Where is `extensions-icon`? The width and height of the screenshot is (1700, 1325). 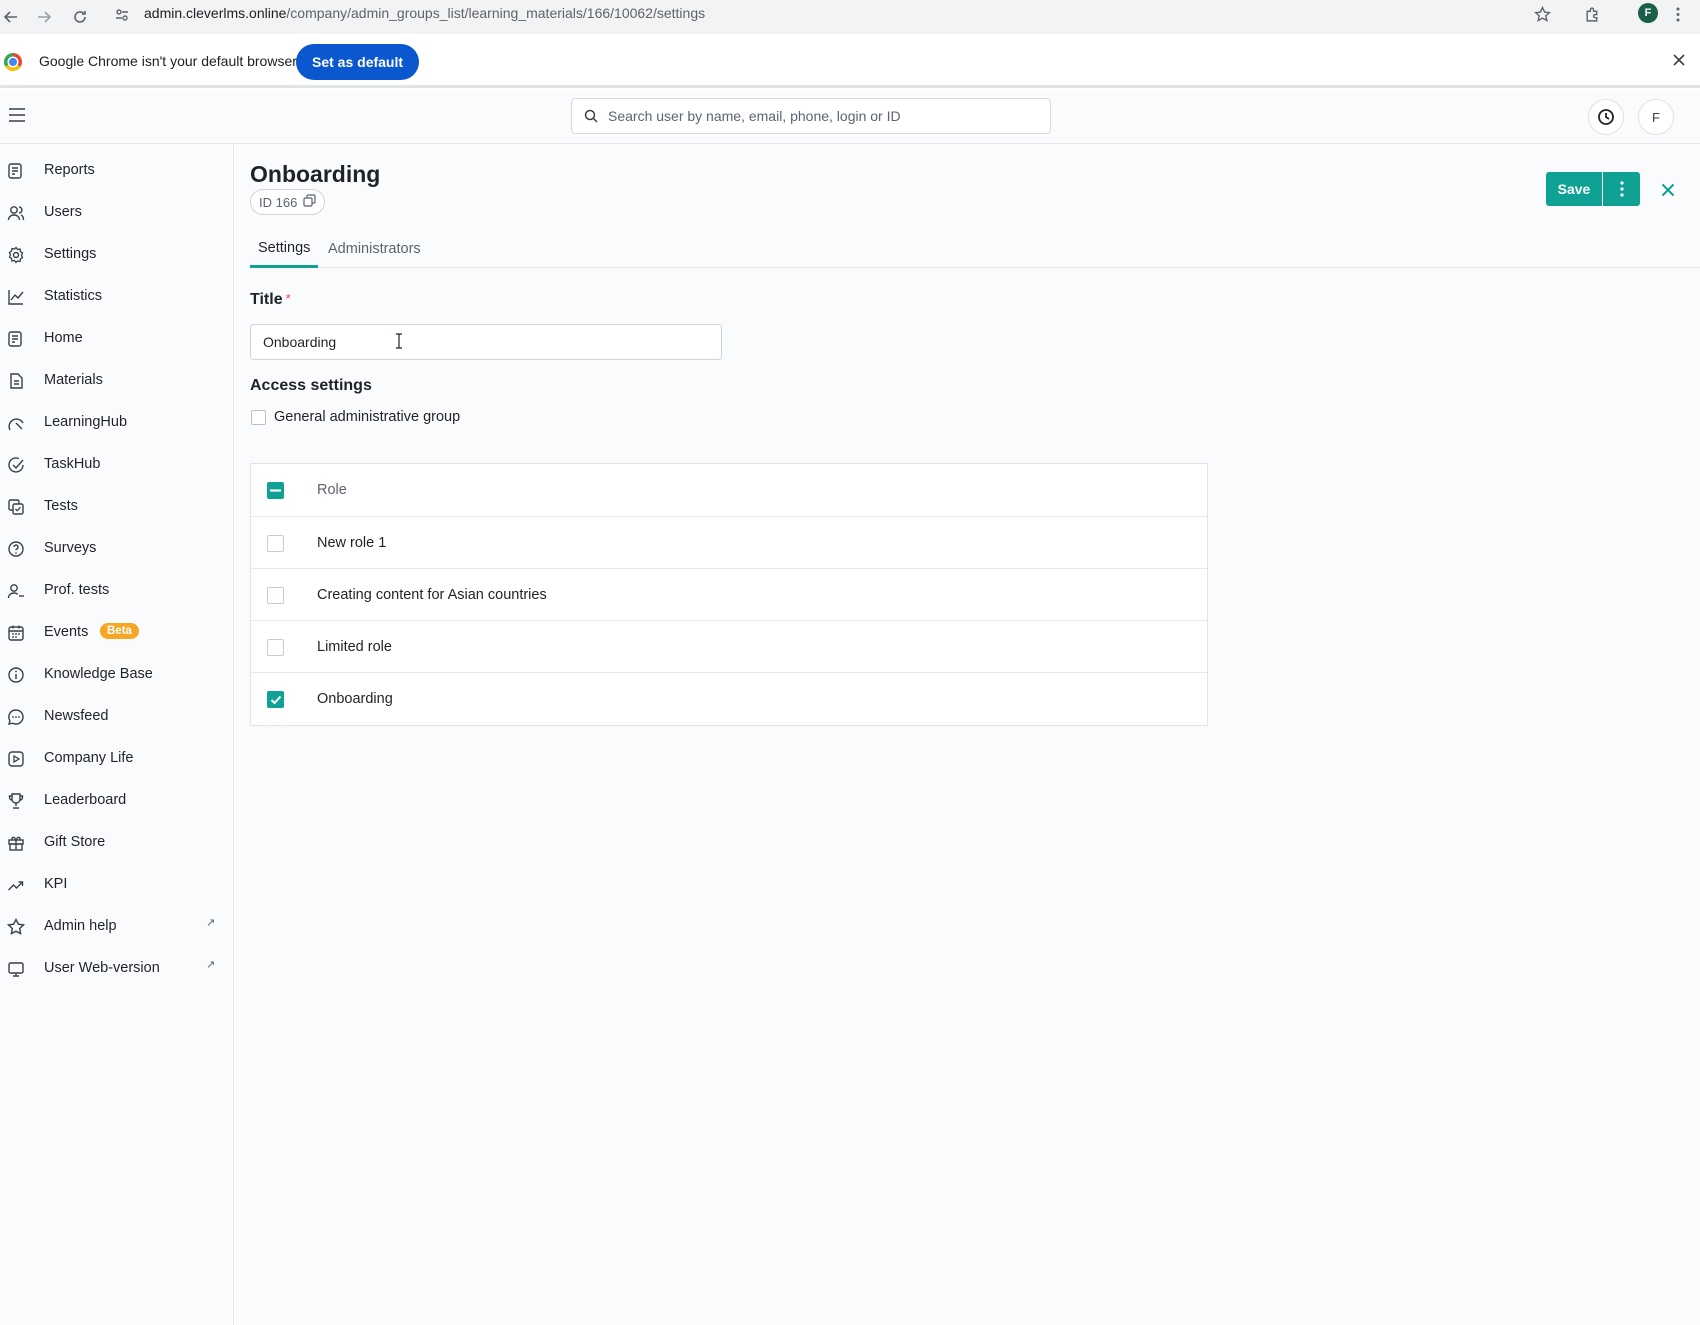 extensions-icon is located at coordinates (1592, 16).